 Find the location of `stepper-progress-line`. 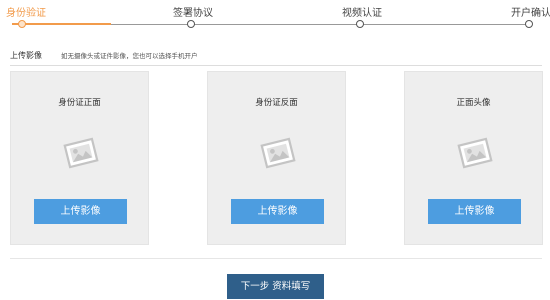

stepper-progress-line is located at coordinates (61, 24).